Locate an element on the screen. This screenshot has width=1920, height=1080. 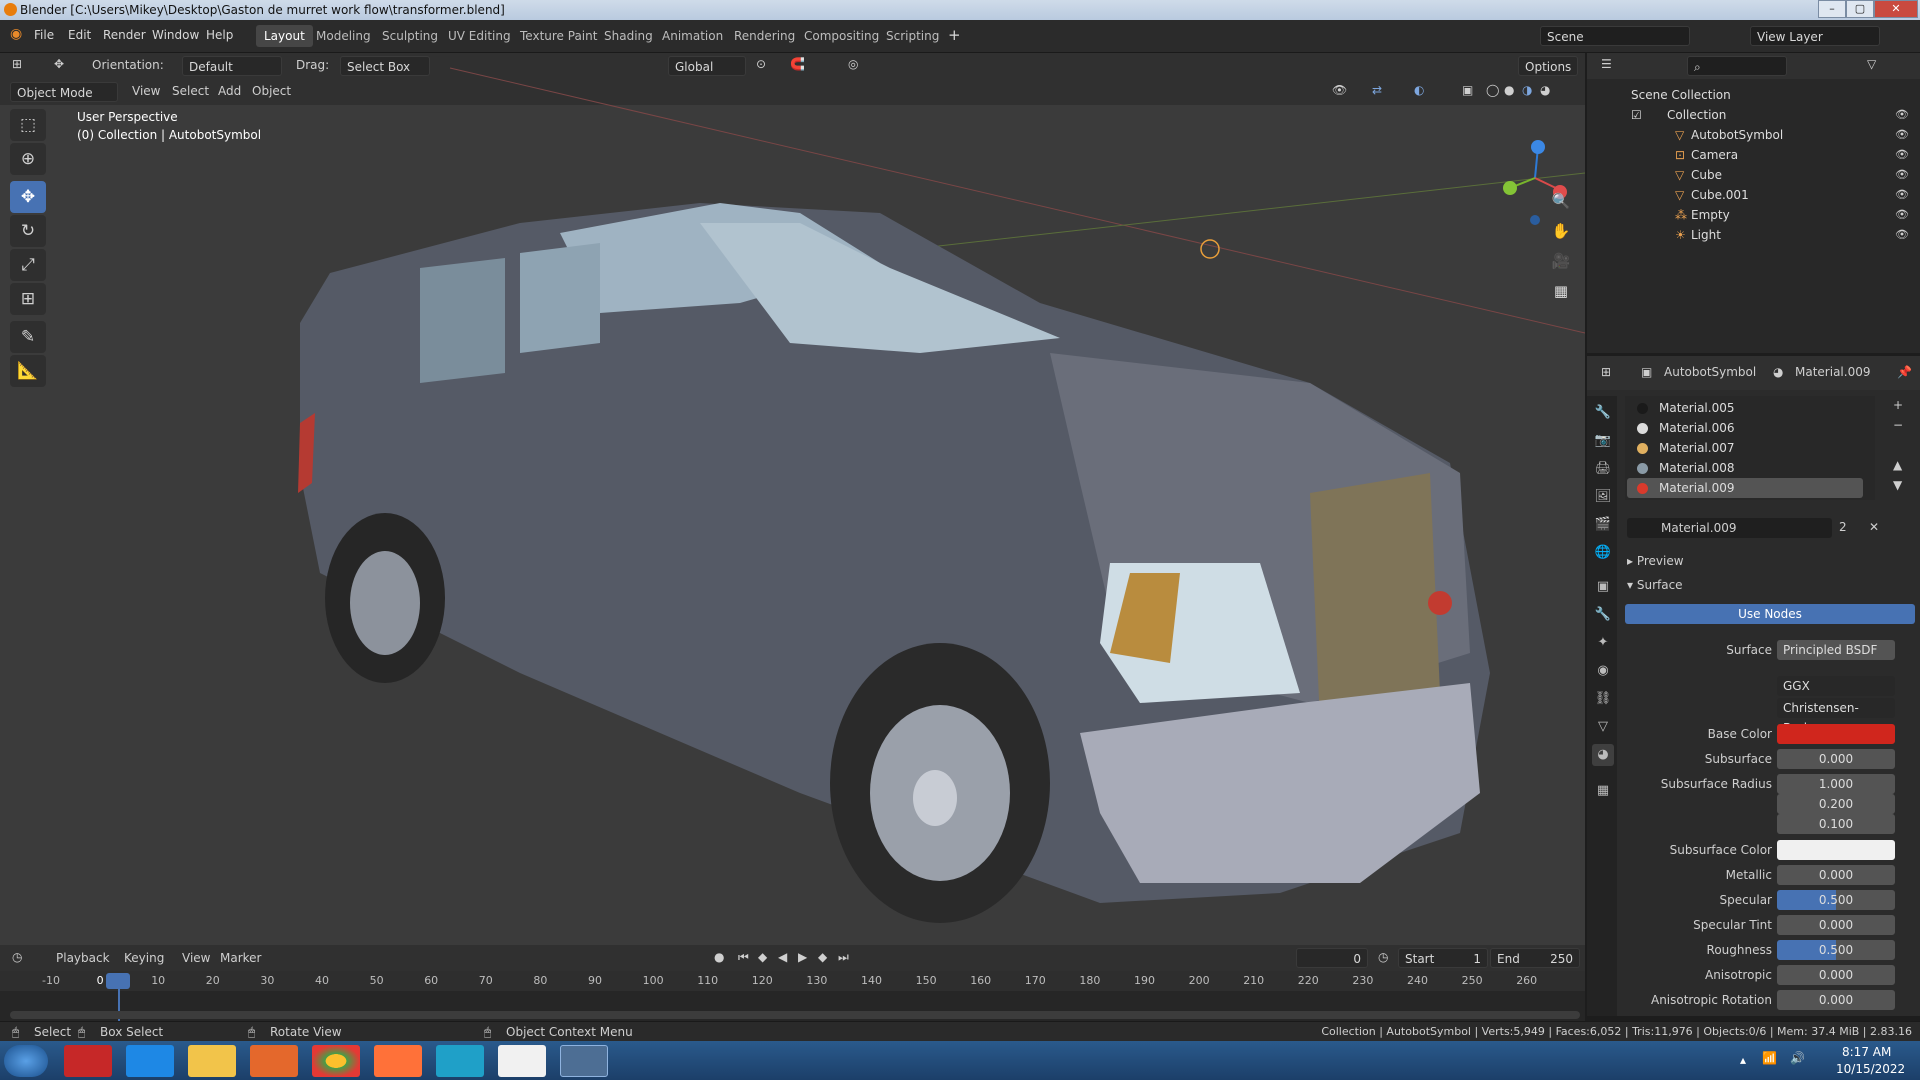
material-slot: Material.006 is located at coordinates (1745, 428).